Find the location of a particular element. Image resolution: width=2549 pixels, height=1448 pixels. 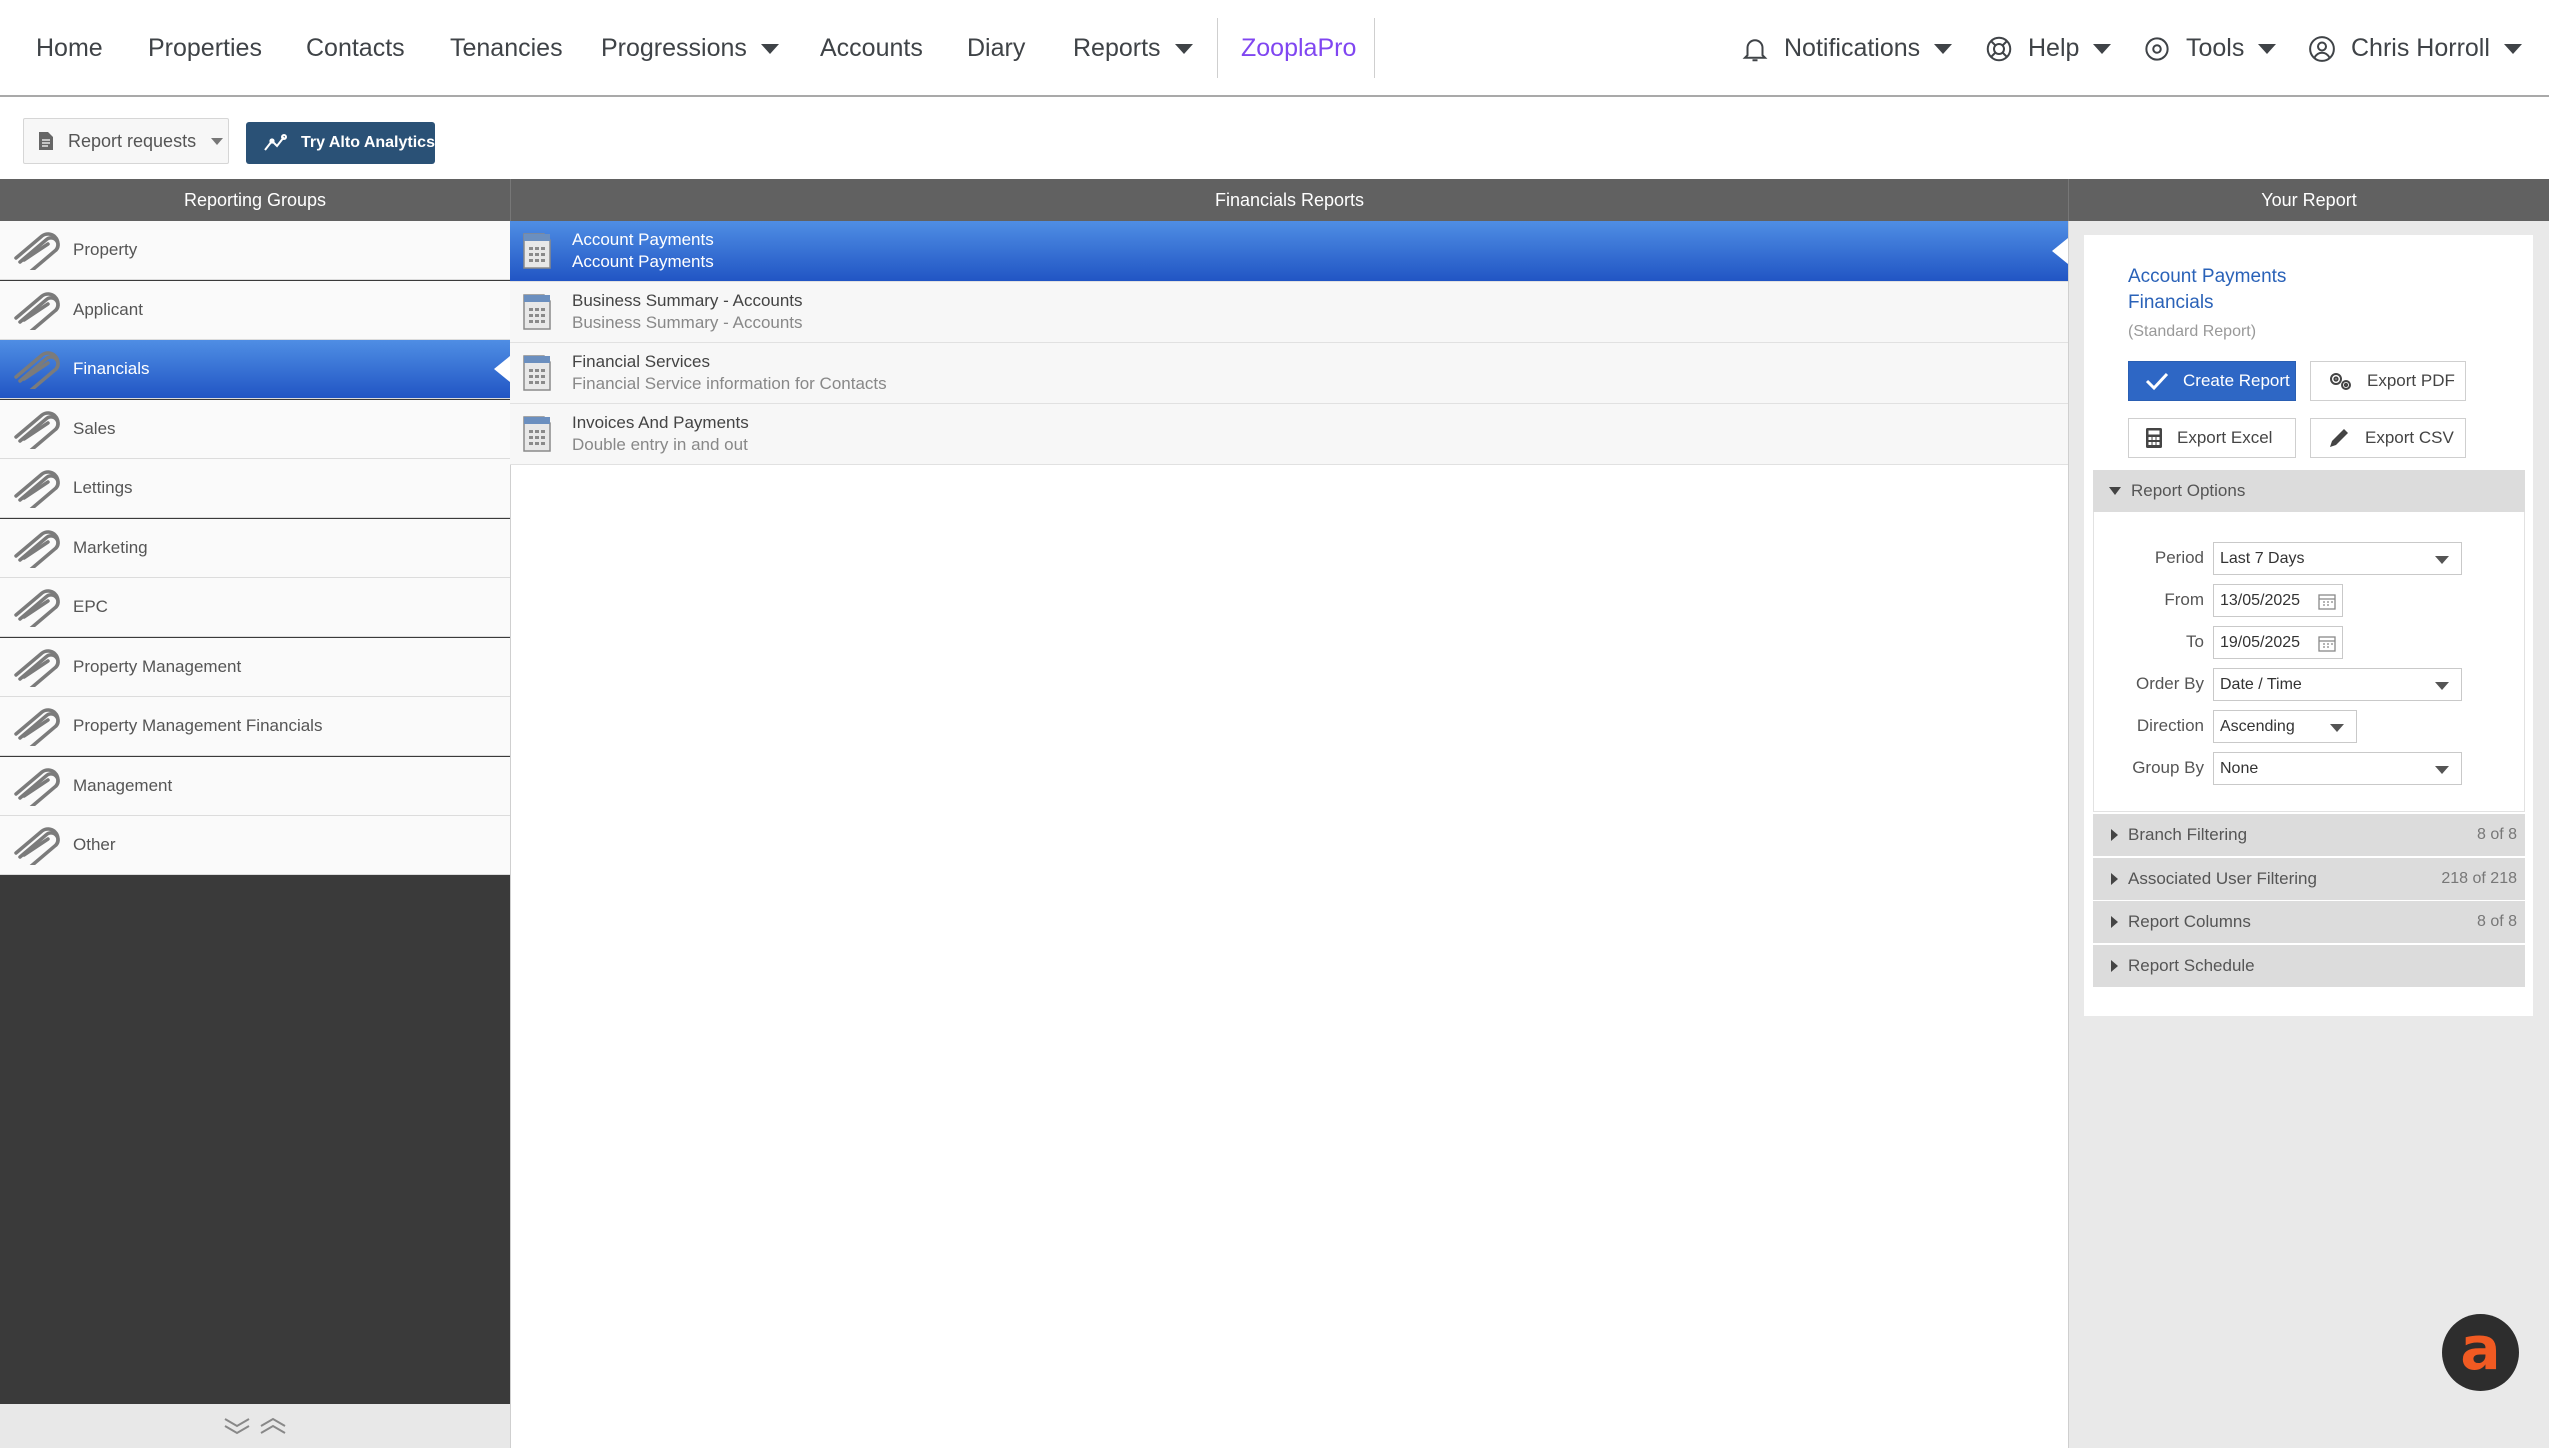

analytics-chart-icon is located at coordinates (276, 143).